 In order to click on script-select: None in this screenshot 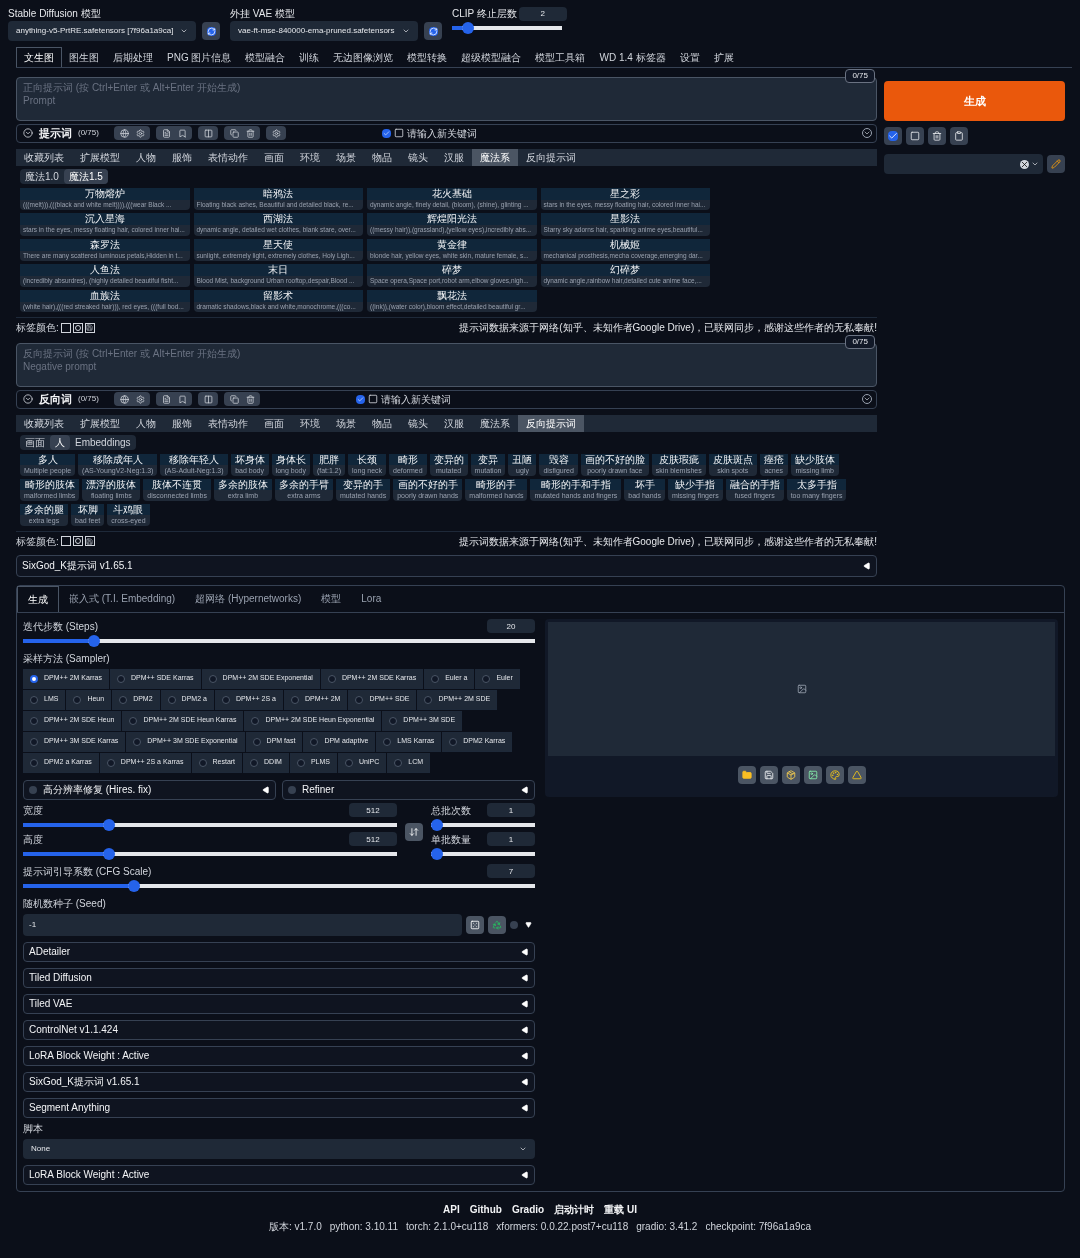, I will do `click(279, 1148)`.